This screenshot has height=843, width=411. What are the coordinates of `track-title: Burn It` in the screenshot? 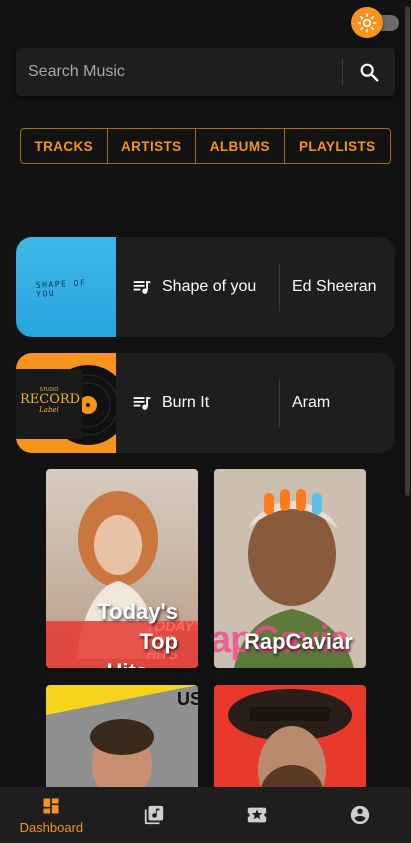 It's located at (186, 402).